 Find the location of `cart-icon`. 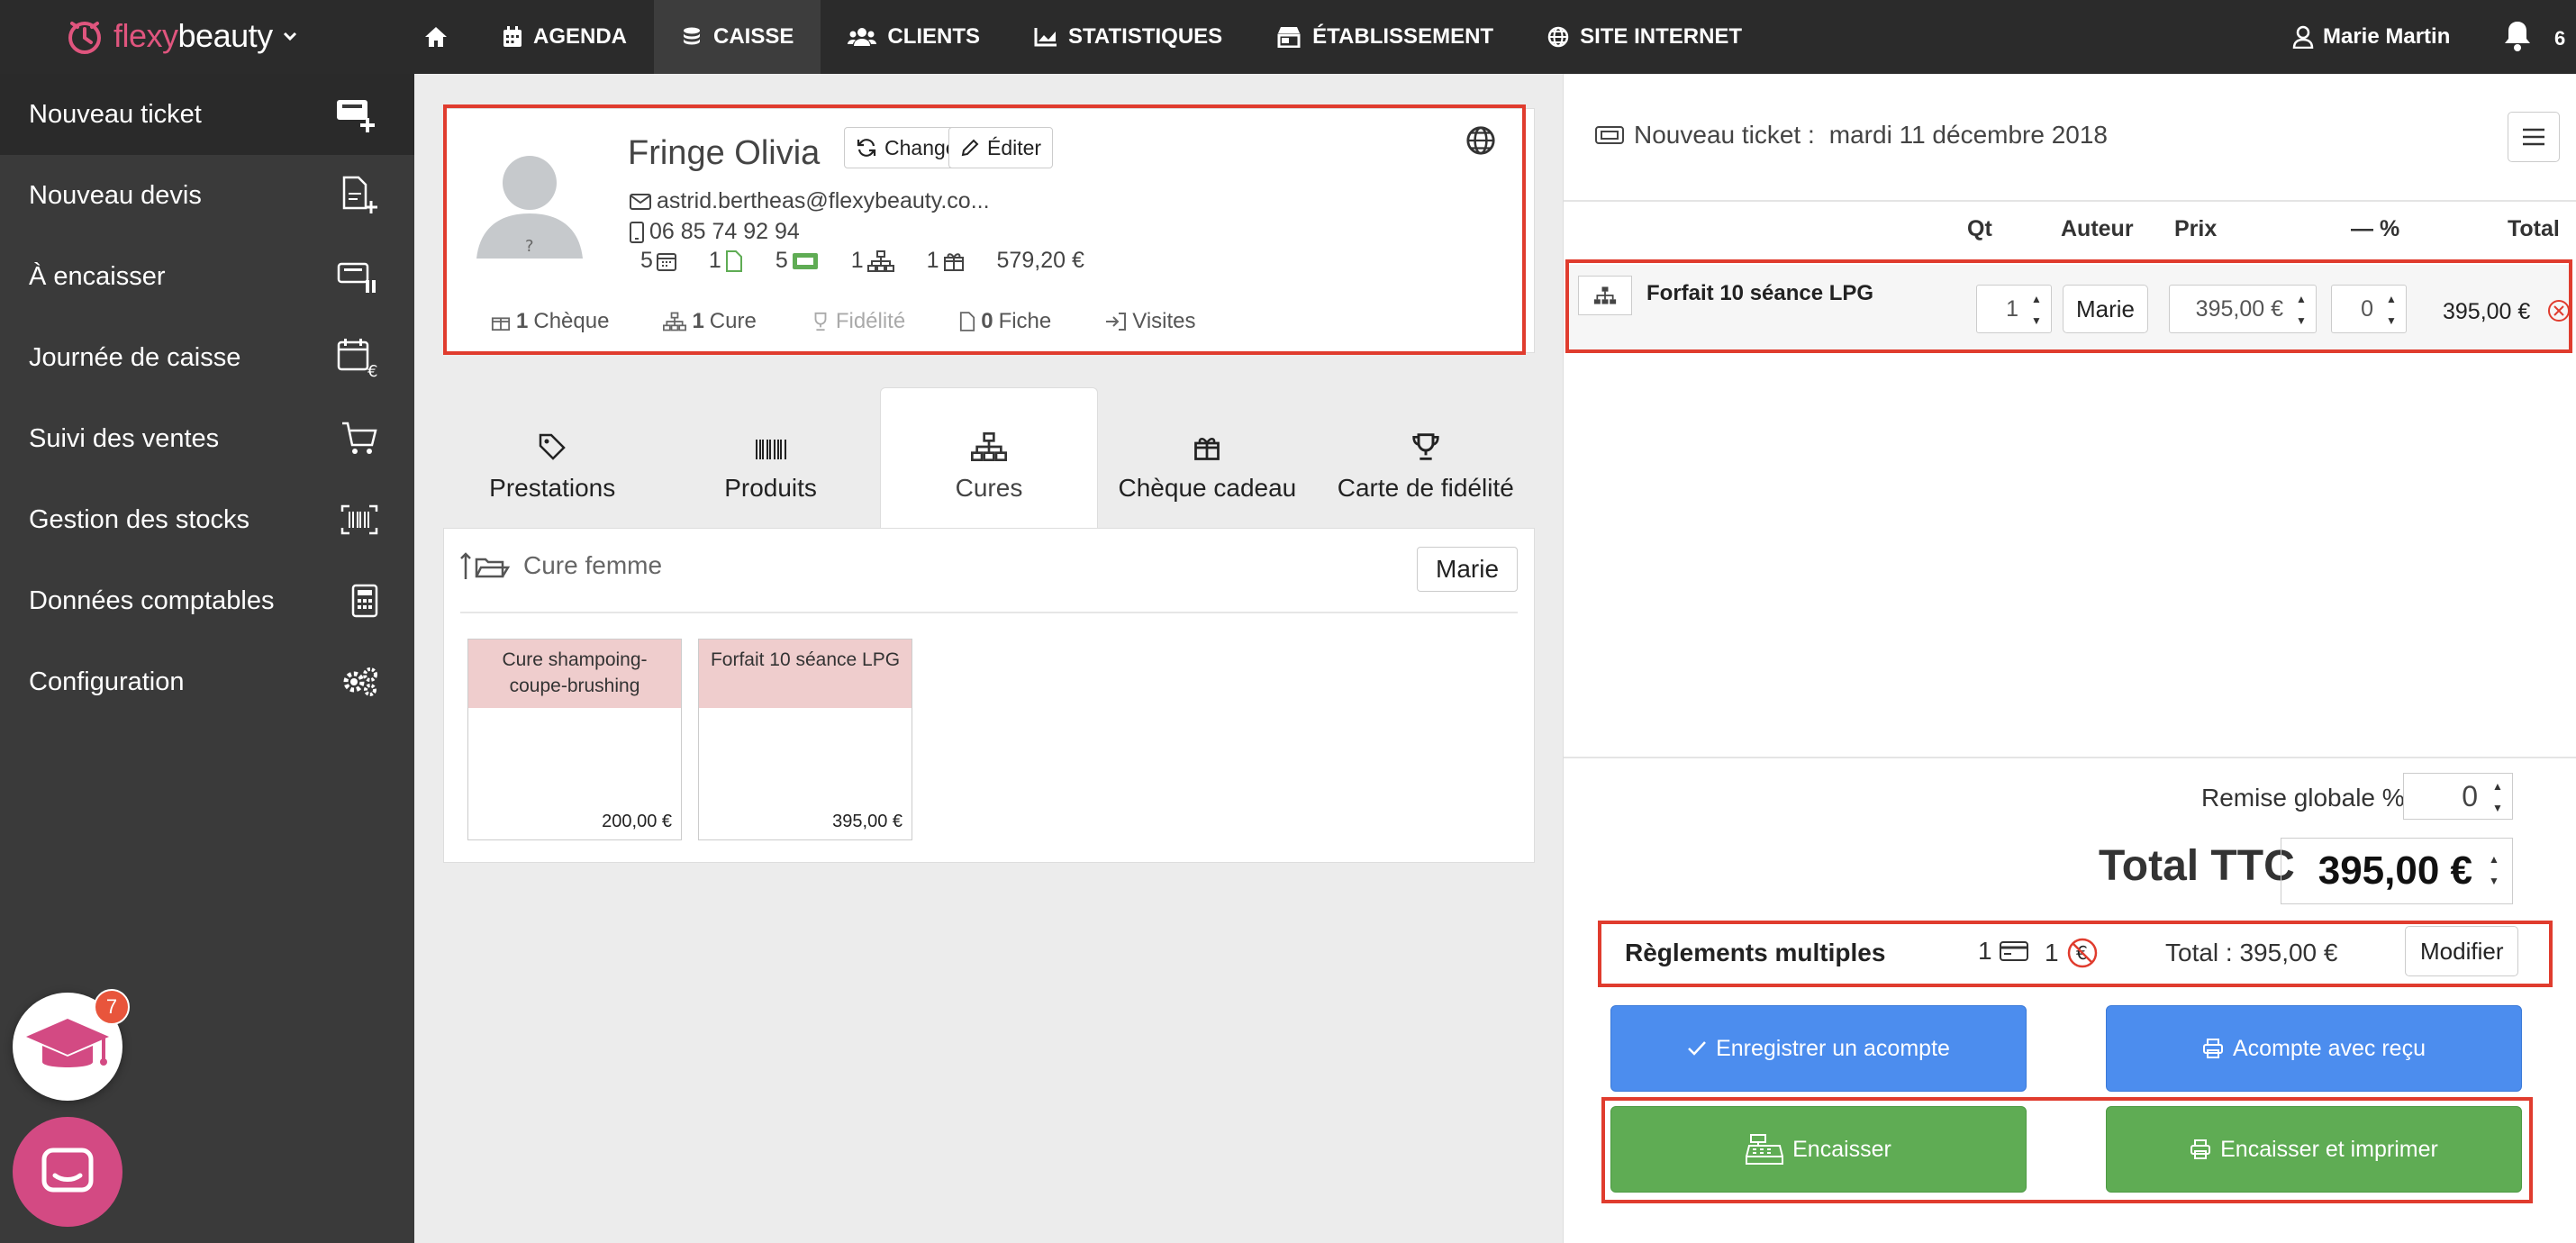

cart-icon is located at coordinates (359, 439).